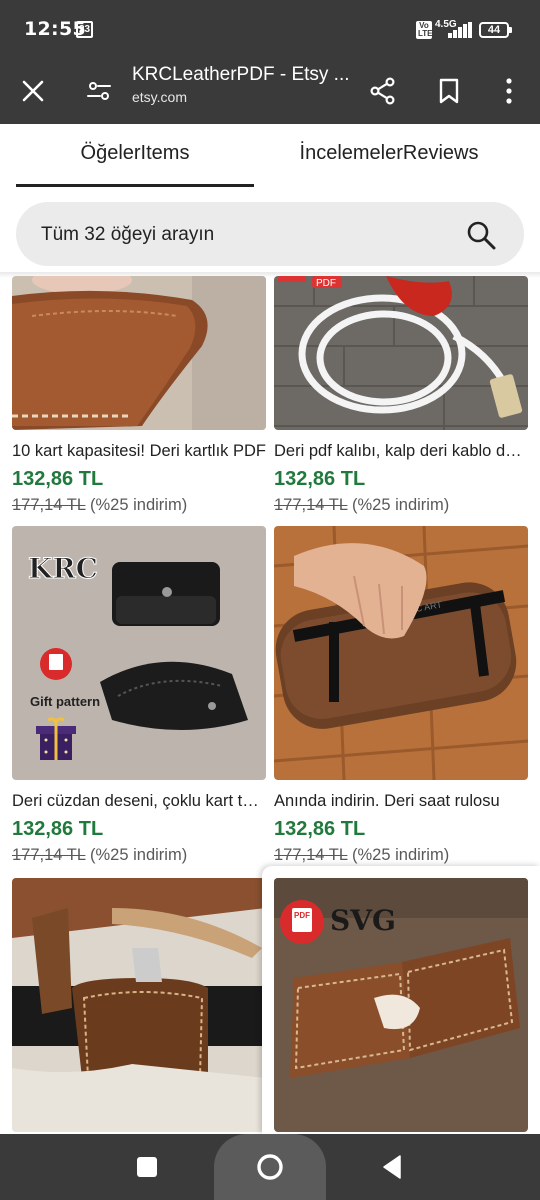  I want to click on page-settings-icon, so click(99, 91).